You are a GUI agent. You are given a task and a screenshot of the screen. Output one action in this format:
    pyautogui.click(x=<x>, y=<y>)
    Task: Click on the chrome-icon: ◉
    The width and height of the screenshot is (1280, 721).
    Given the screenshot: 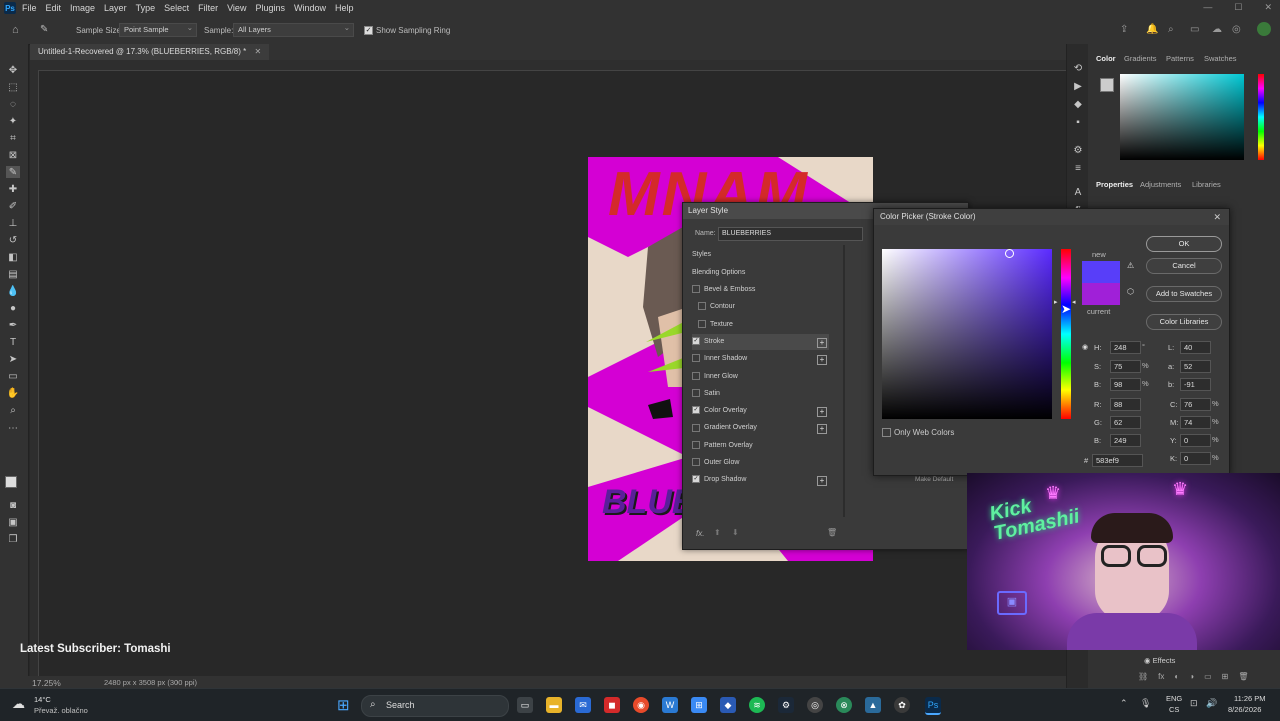 What is the action you would take?
    pyautogui.click(x=641, y=705)
    